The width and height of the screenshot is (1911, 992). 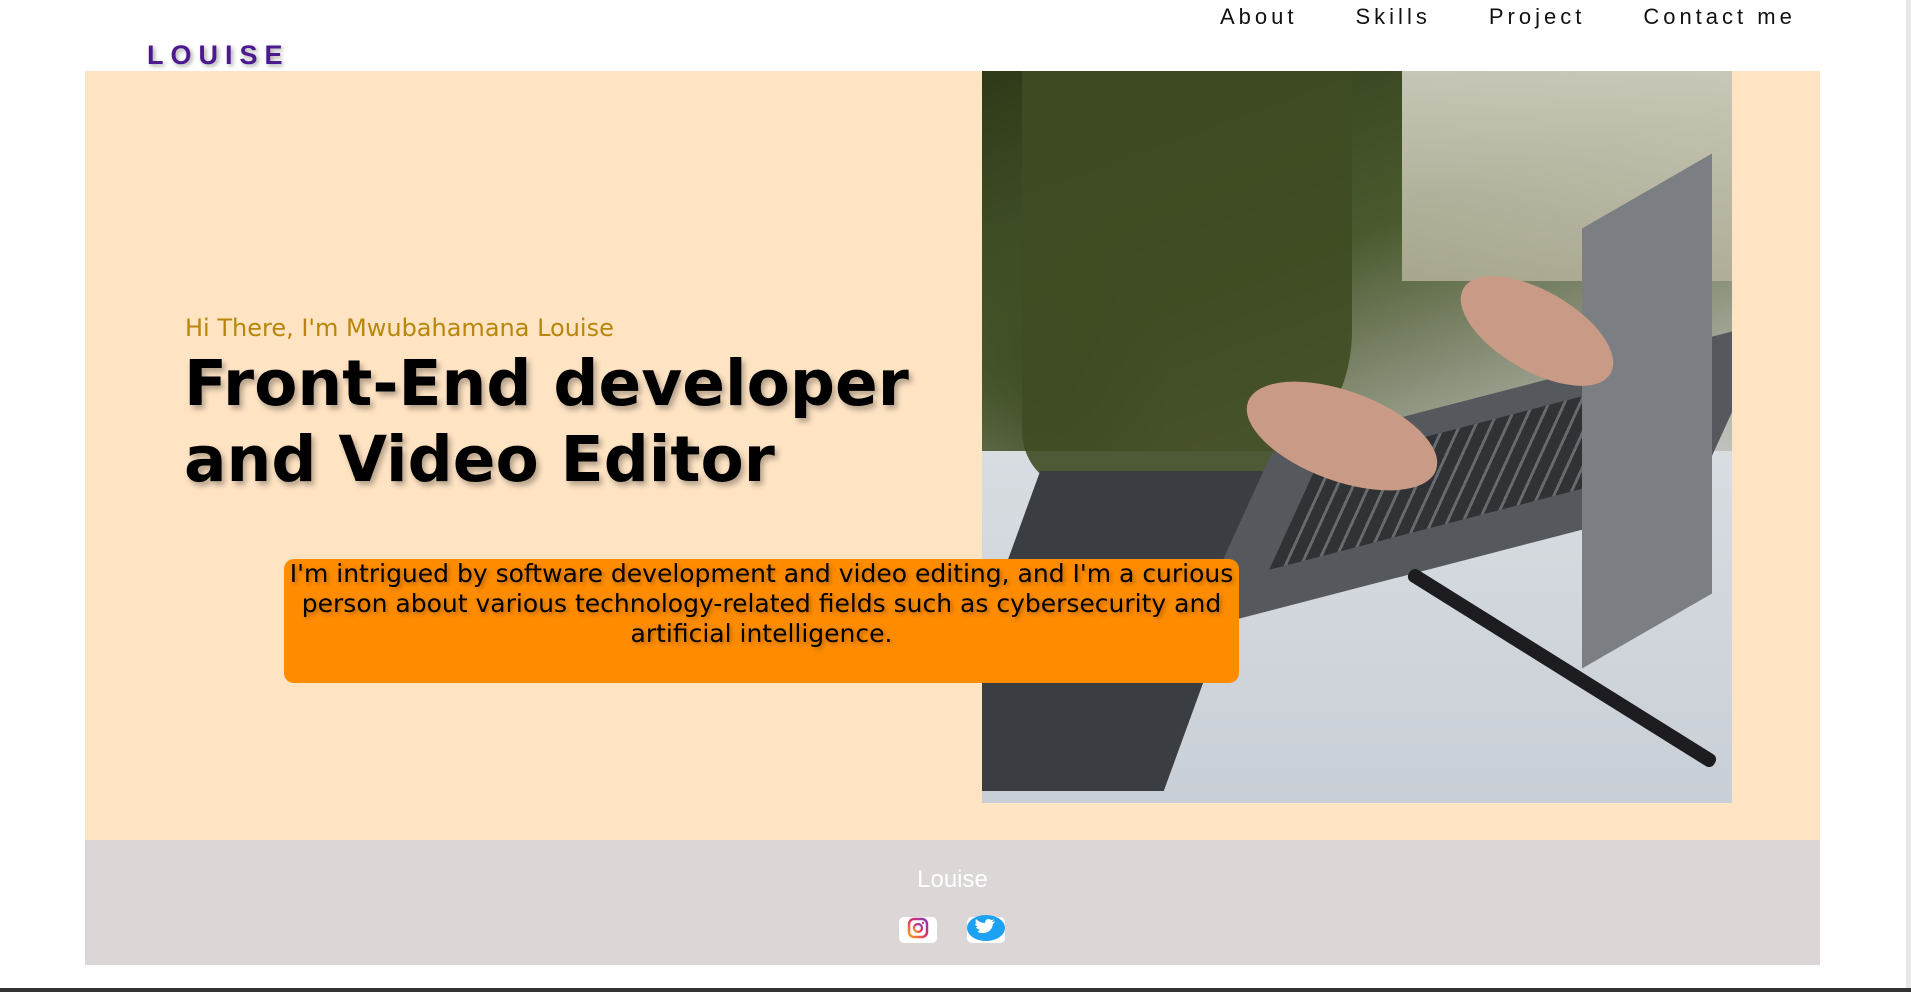 I want to click on photo-laptop-screen, so click(x=1647, y=411).